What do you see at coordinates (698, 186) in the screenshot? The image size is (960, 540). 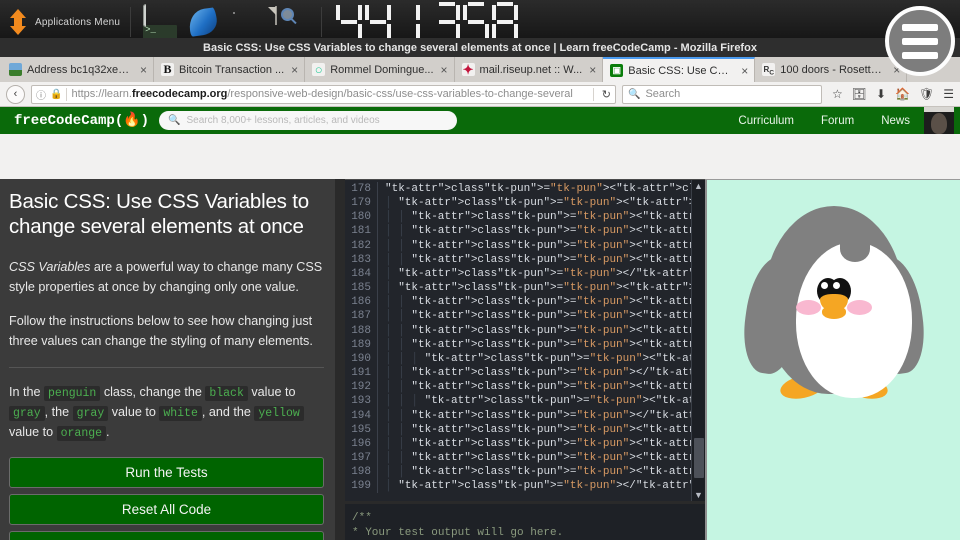 I see `scroll-up-arrow: ▲` at bounding box center [698, 186].